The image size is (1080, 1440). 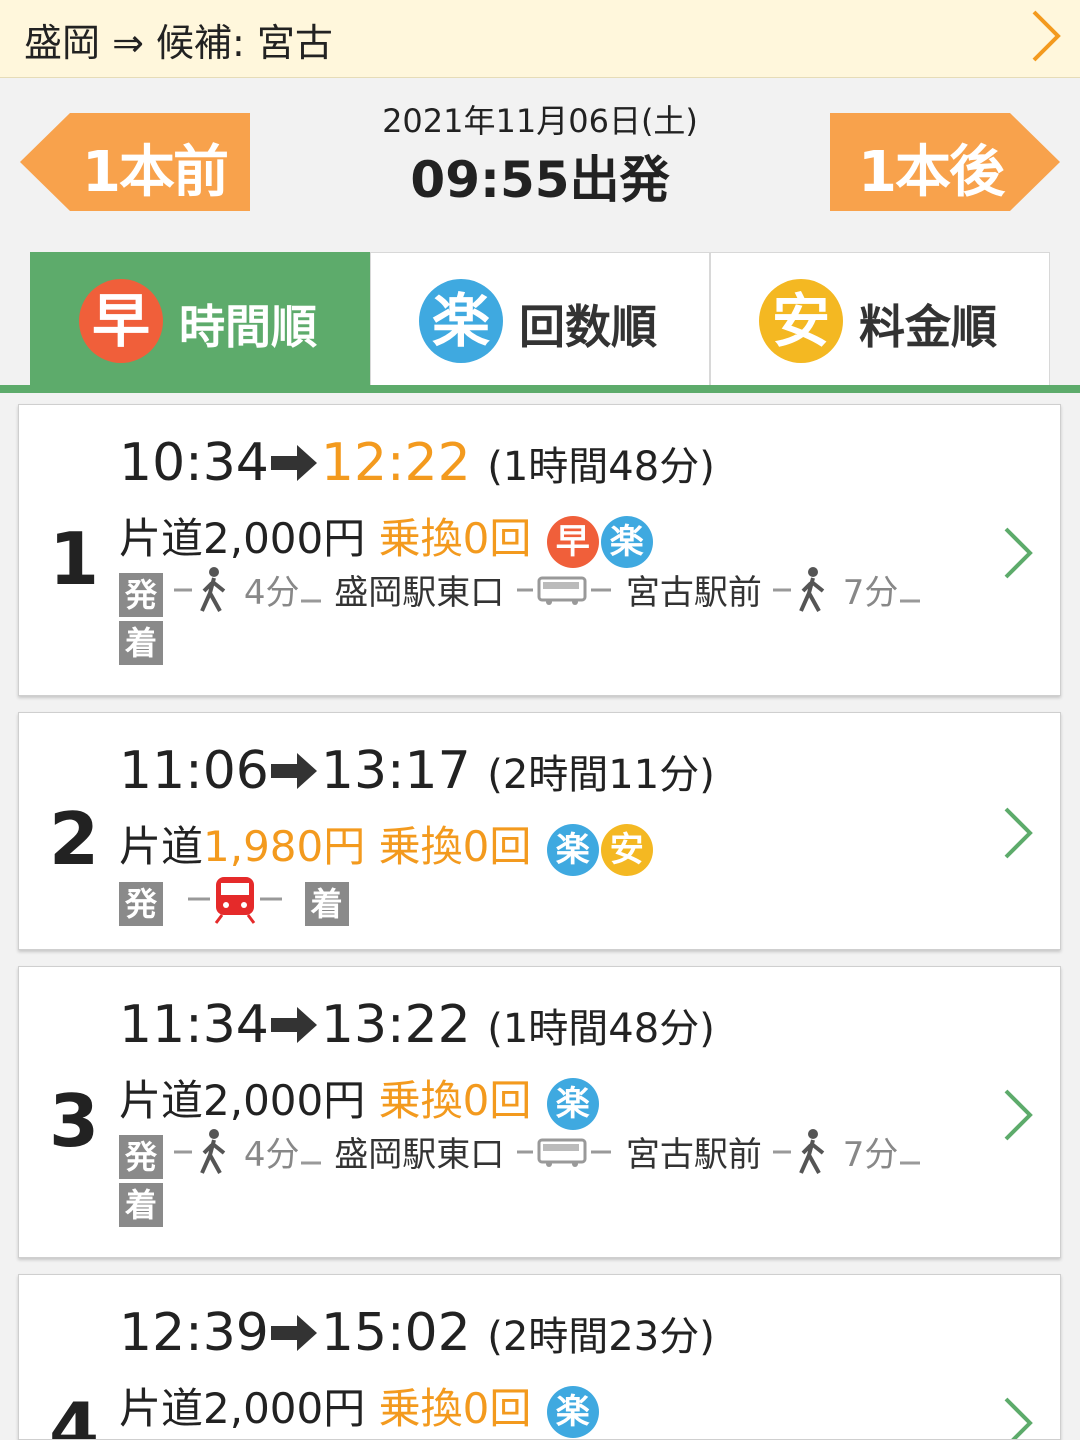 I want to click on date-bar: 1本前 2021年11月06日(土) 09:55出発 1本後, so click(x=540, y=163).